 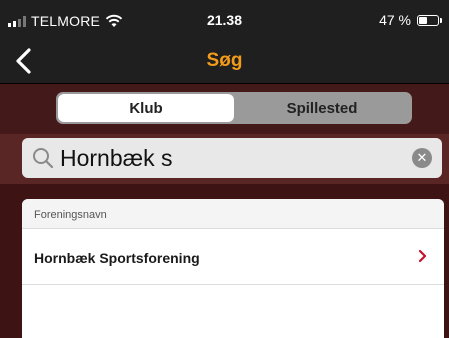 I want to click on battery-percentage: 47 %, so click(x=395, y=20).